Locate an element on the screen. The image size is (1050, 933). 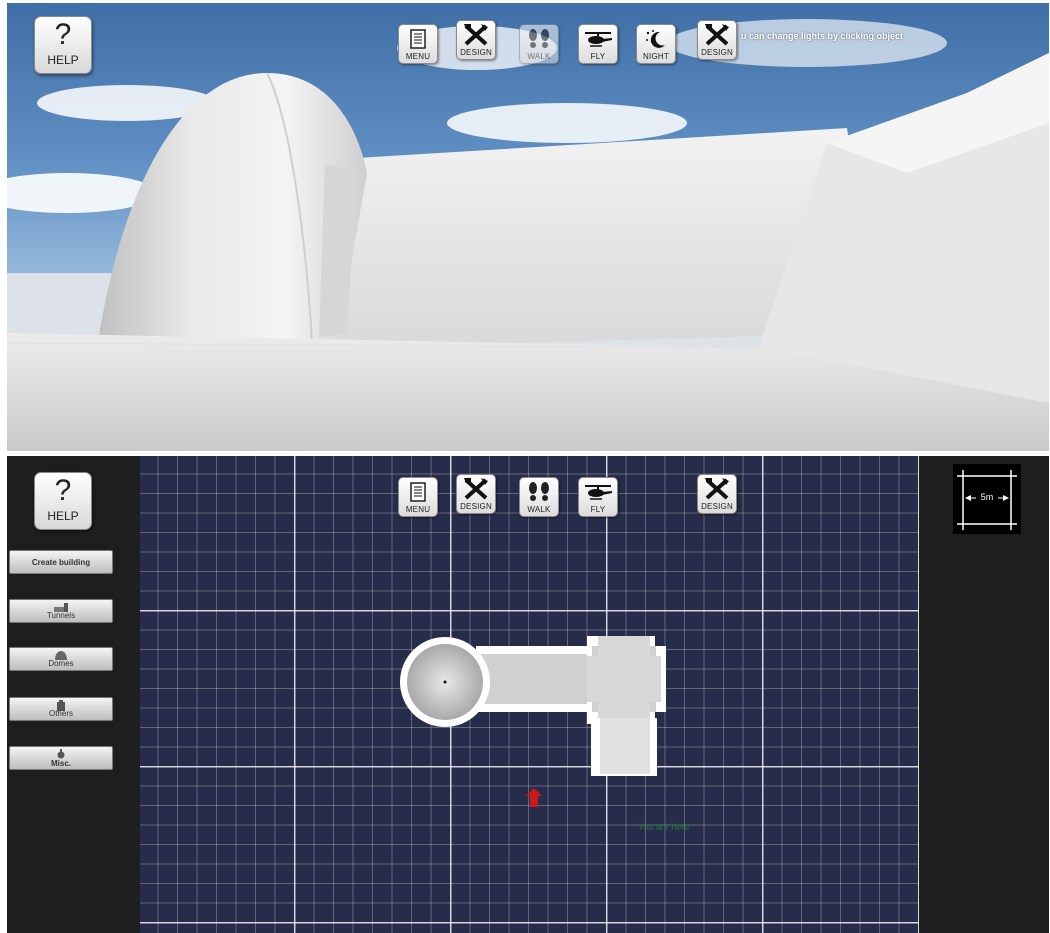
floor-plan is located at coordinates (533, 721).